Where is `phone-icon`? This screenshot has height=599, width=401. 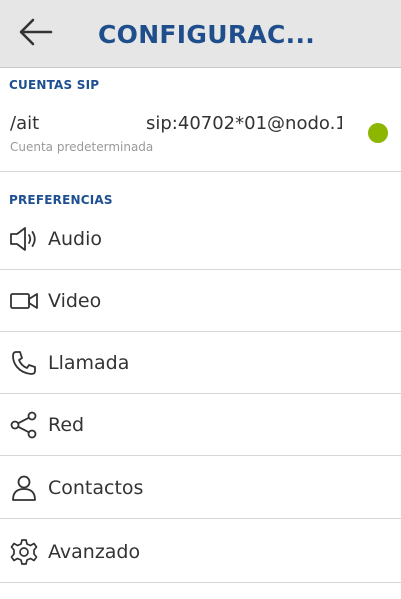
phone-icon is located at coordinates (24, 363).